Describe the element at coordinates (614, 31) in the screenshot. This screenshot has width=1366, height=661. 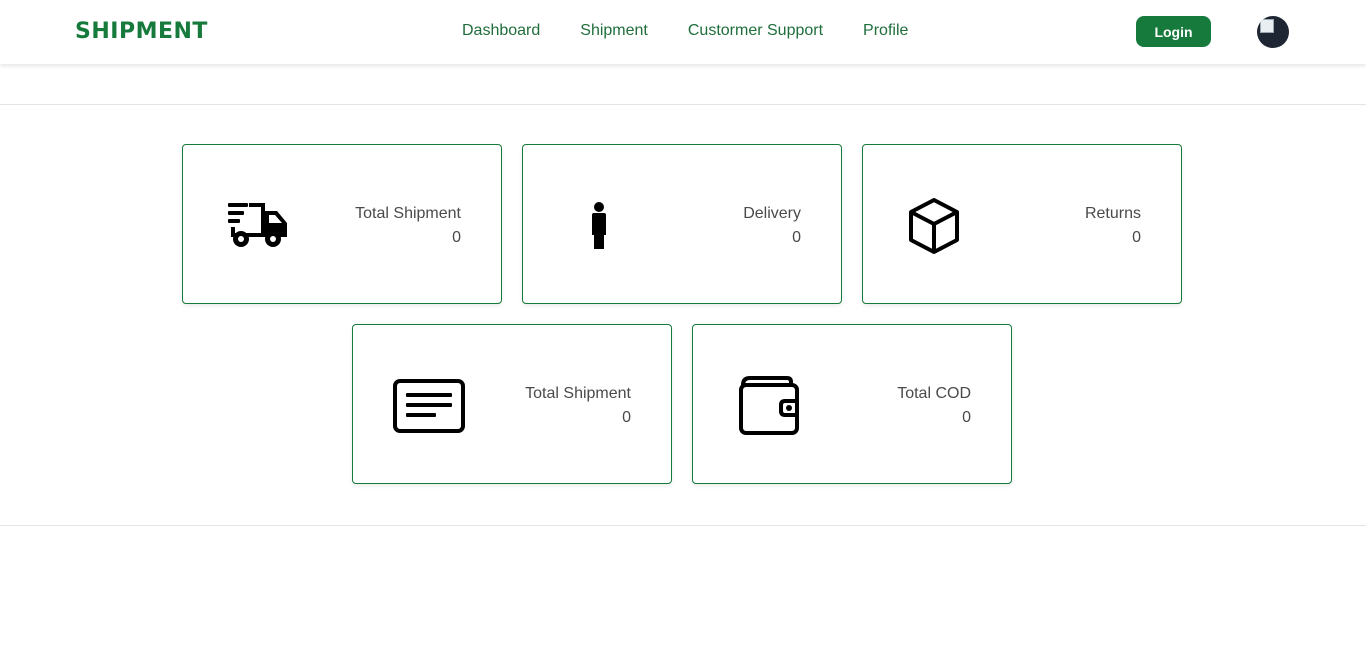
I see `nav-shipment: Shipment` at that location.